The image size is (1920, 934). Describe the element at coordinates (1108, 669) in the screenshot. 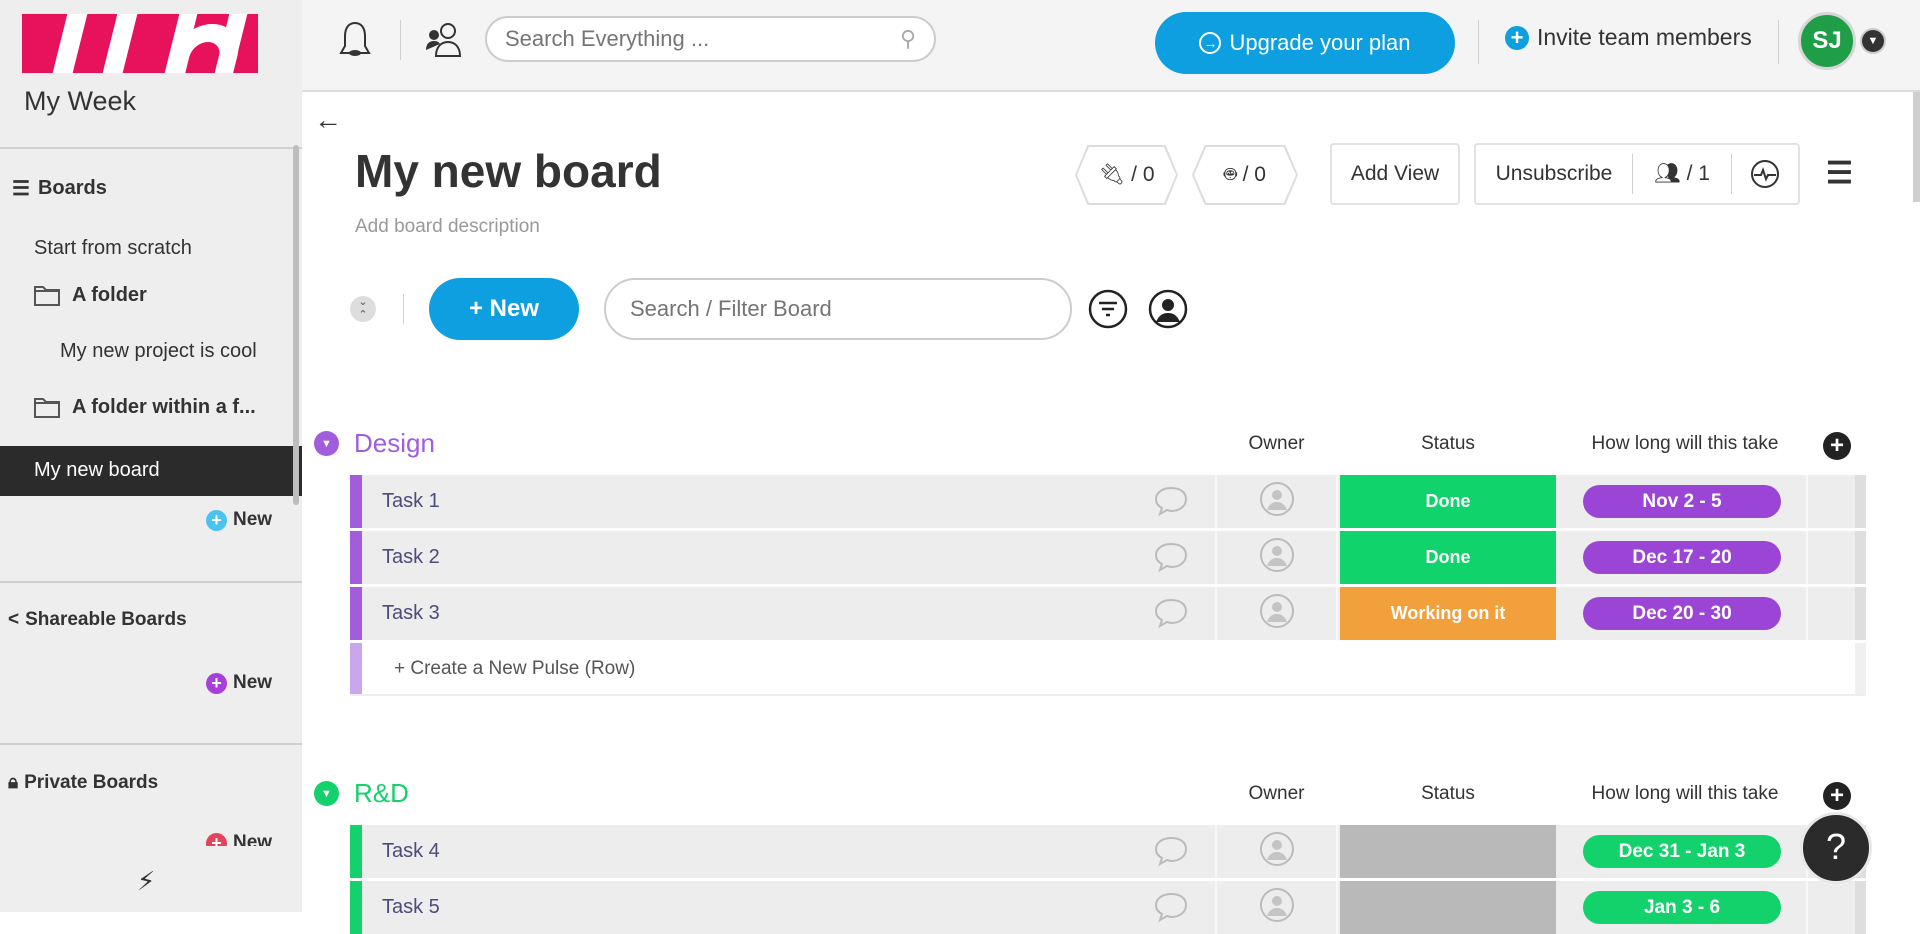

I see `create-pulse-row: + Create a New Pulse (Row)` at that location.